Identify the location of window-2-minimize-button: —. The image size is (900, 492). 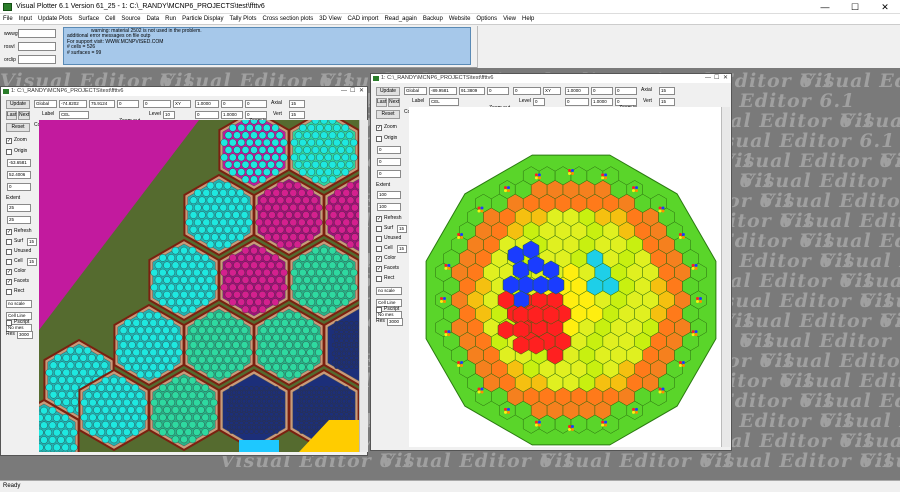
(708, 78).